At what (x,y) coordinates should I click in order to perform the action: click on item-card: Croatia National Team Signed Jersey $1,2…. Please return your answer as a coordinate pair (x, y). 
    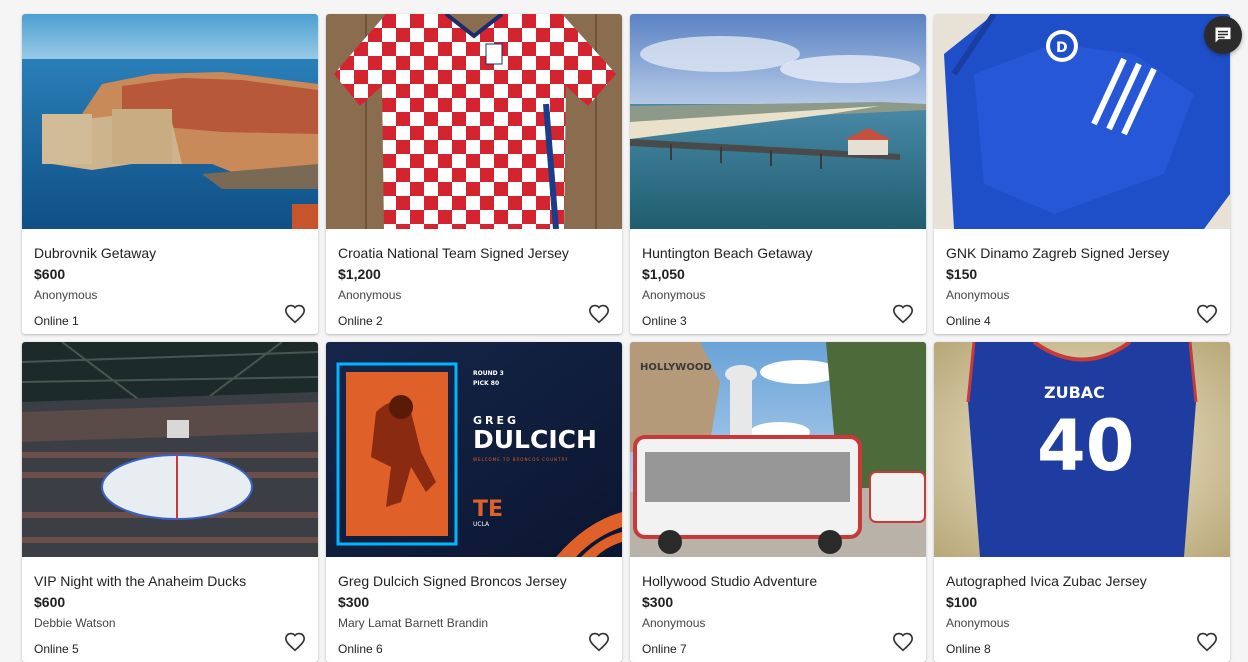
    Looking at the image, I should click on (474, 174).